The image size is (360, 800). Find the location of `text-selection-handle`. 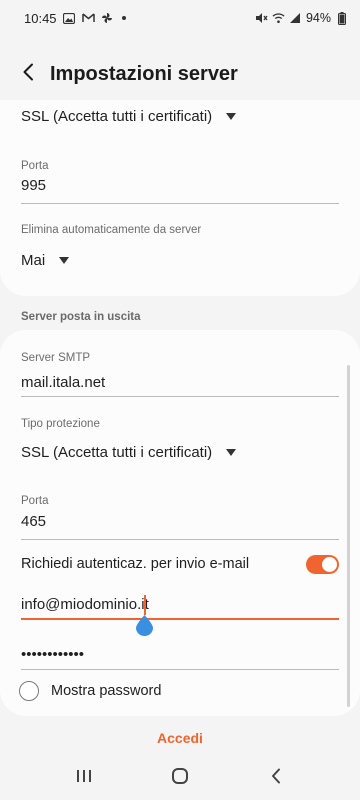

text-selection-handle is located at coordinates (144, 625).